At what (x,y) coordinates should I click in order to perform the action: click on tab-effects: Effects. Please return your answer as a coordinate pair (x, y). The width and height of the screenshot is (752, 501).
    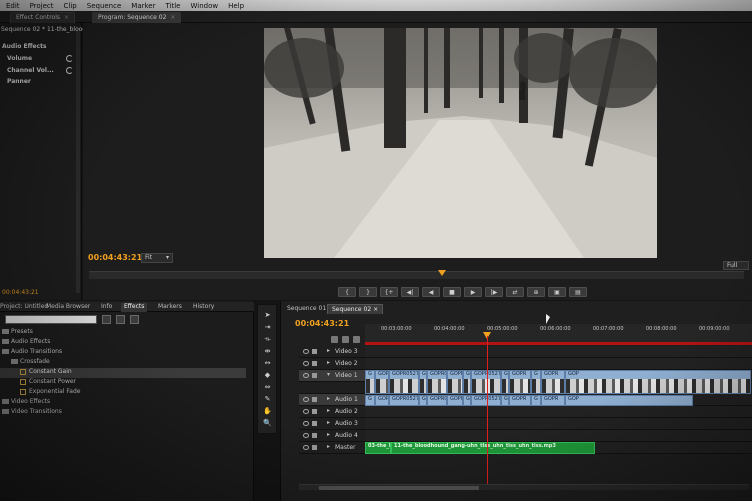
    Looking at the image, I should click on (134, 307).